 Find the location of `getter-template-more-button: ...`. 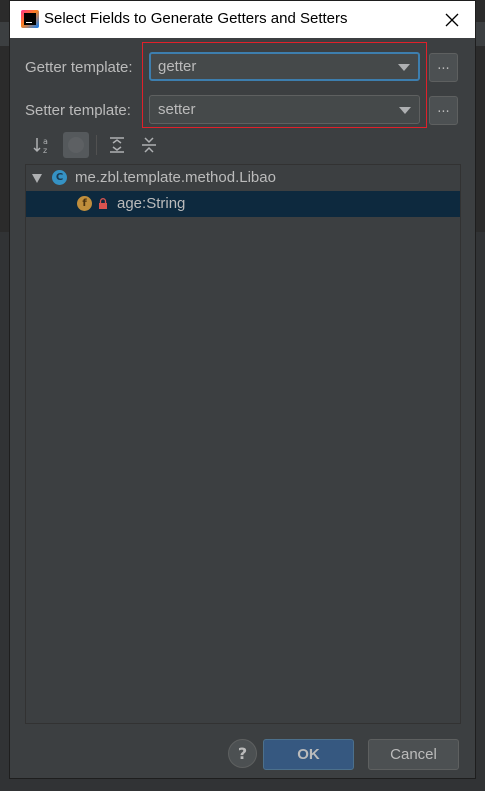

getter-template-more-button: ... is located at coordinates (443, 67).